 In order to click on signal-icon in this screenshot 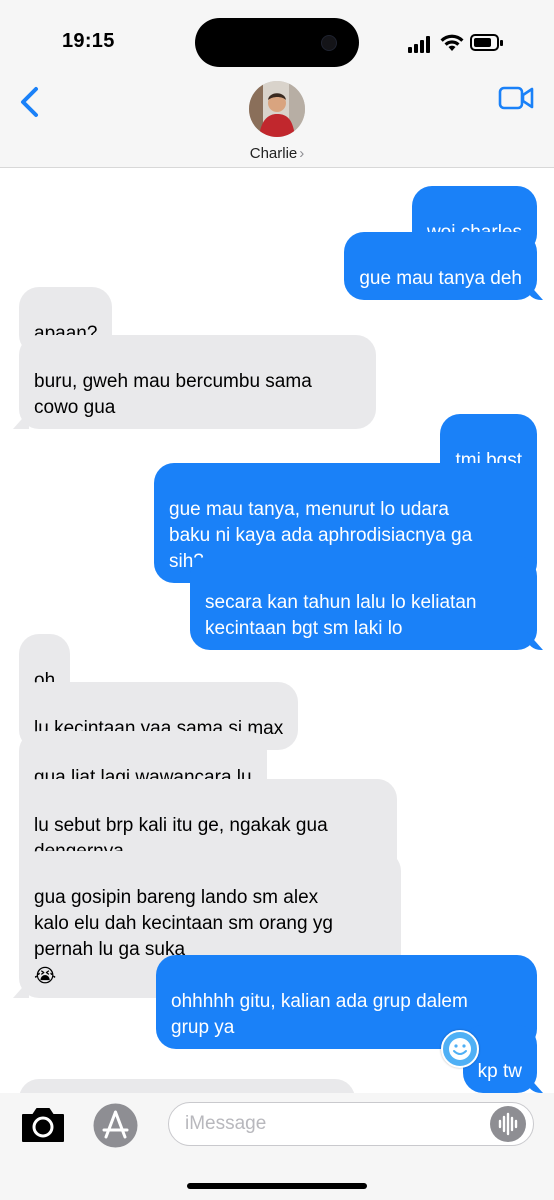, I will do `click(419, 44)`.